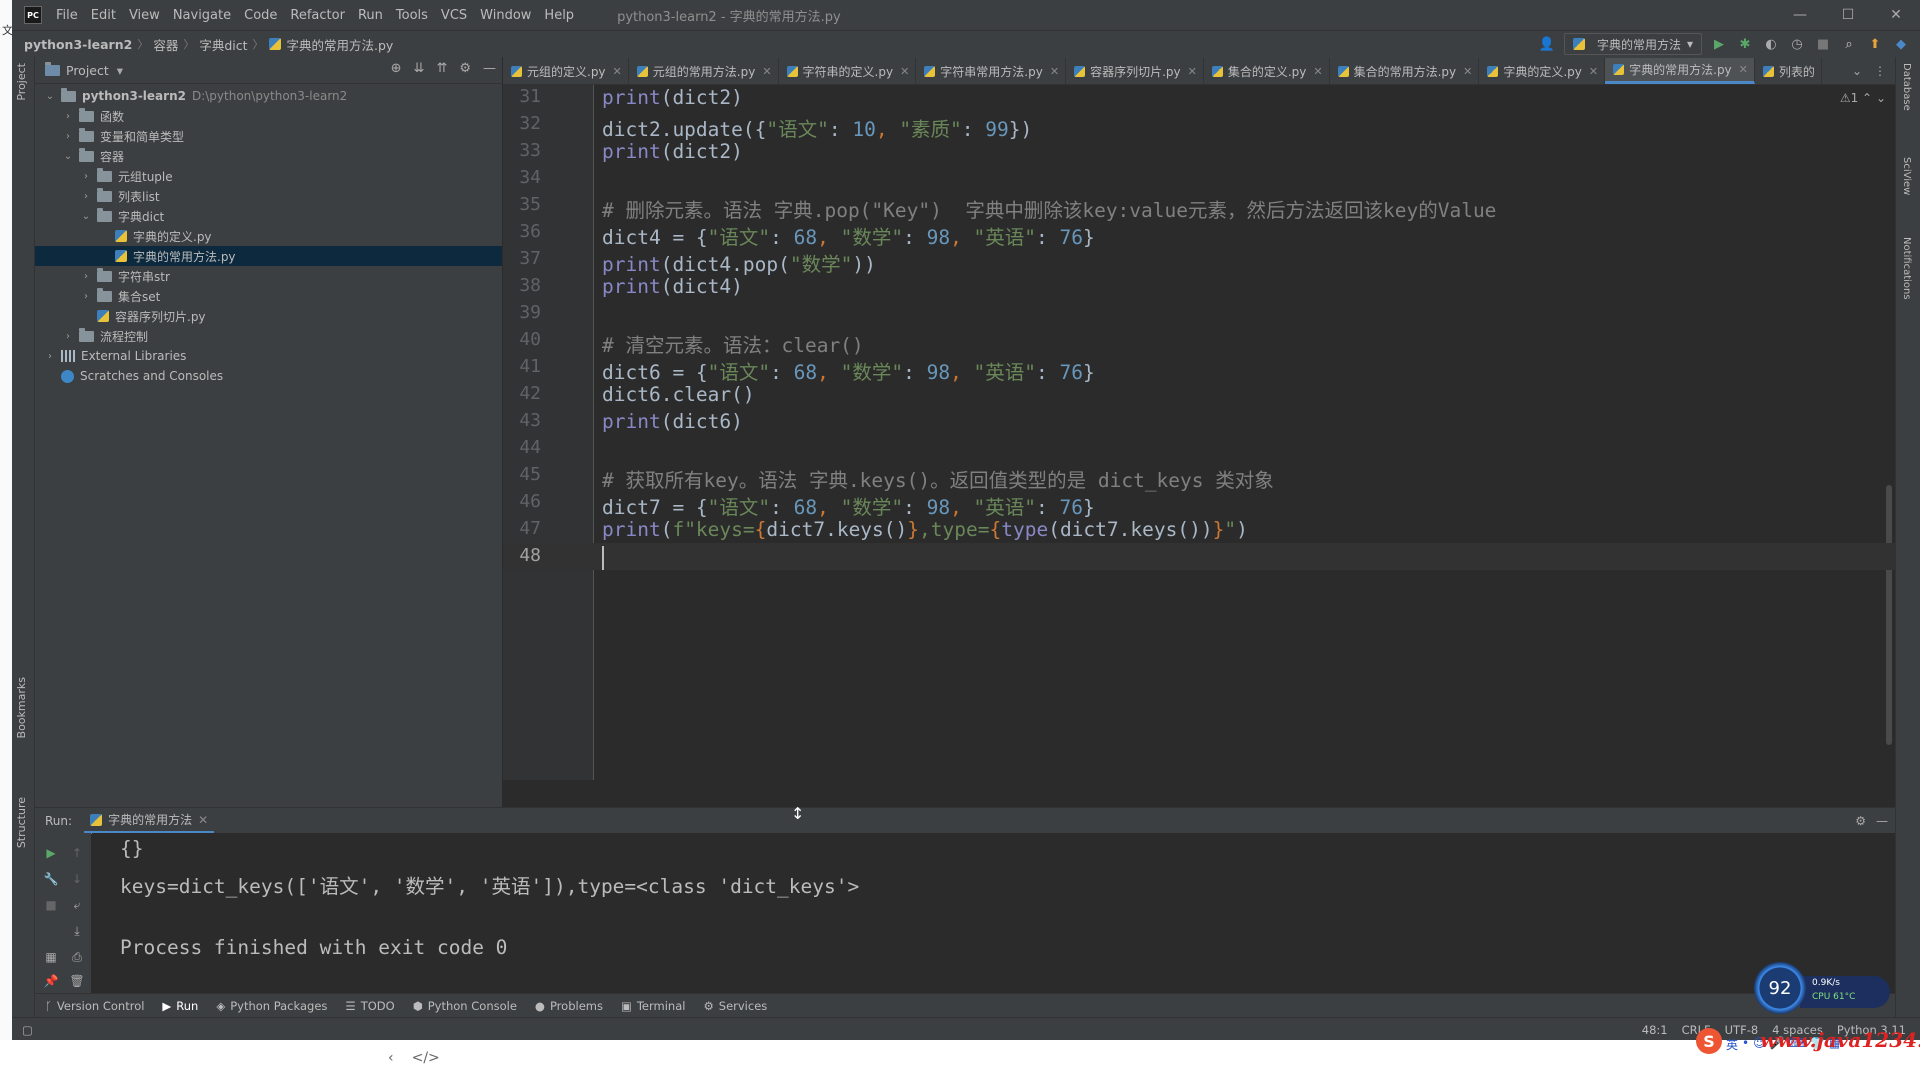  Describe the element at coordinates (1732, 1044) in the screenshot. I see `ime-button: 英` at that location.